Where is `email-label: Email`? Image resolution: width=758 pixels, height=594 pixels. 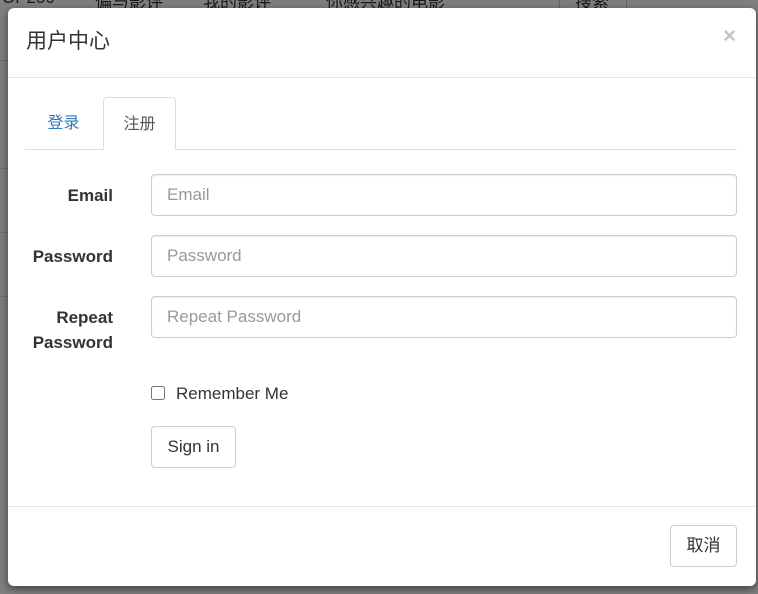 email-label: Email is located at coordinates (90, 195).